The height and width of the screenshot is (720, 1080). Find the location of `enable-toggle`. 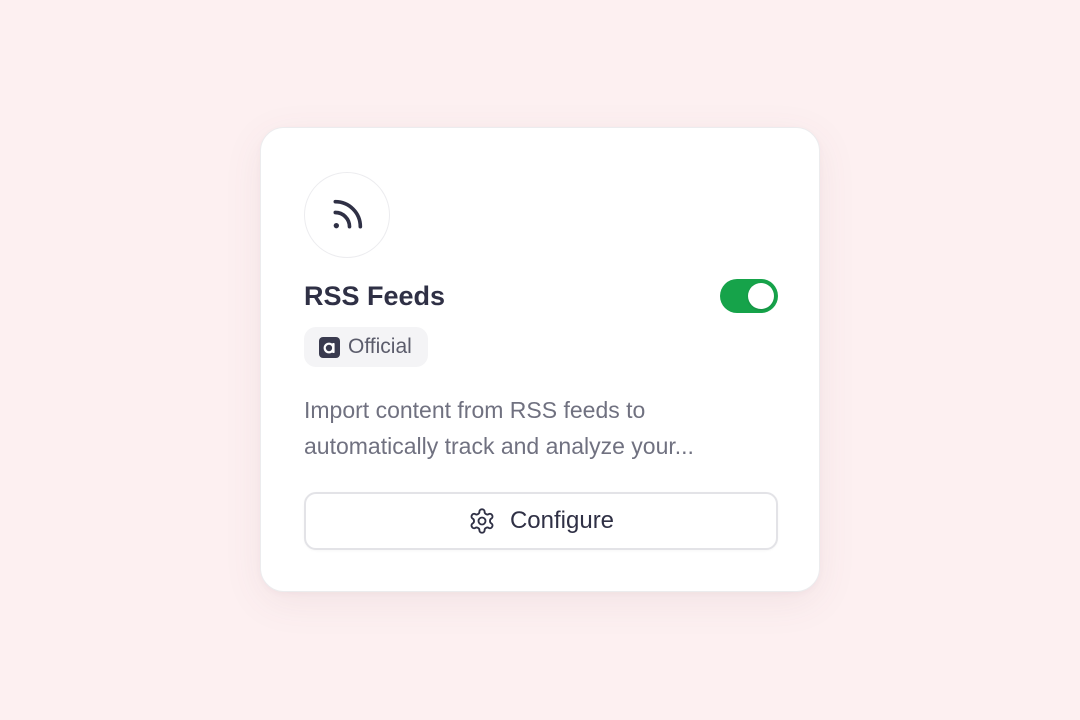

enable-toggle is located at coordinates (749, 296).